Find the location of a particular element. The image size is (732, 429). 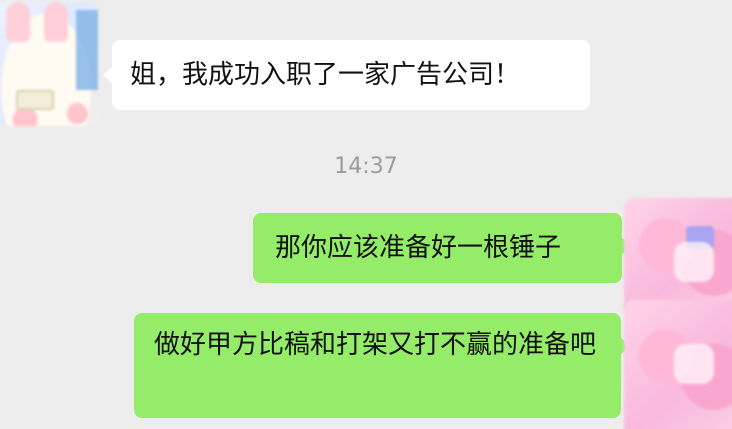

avatar-accent is located at coordinates (87, 50).